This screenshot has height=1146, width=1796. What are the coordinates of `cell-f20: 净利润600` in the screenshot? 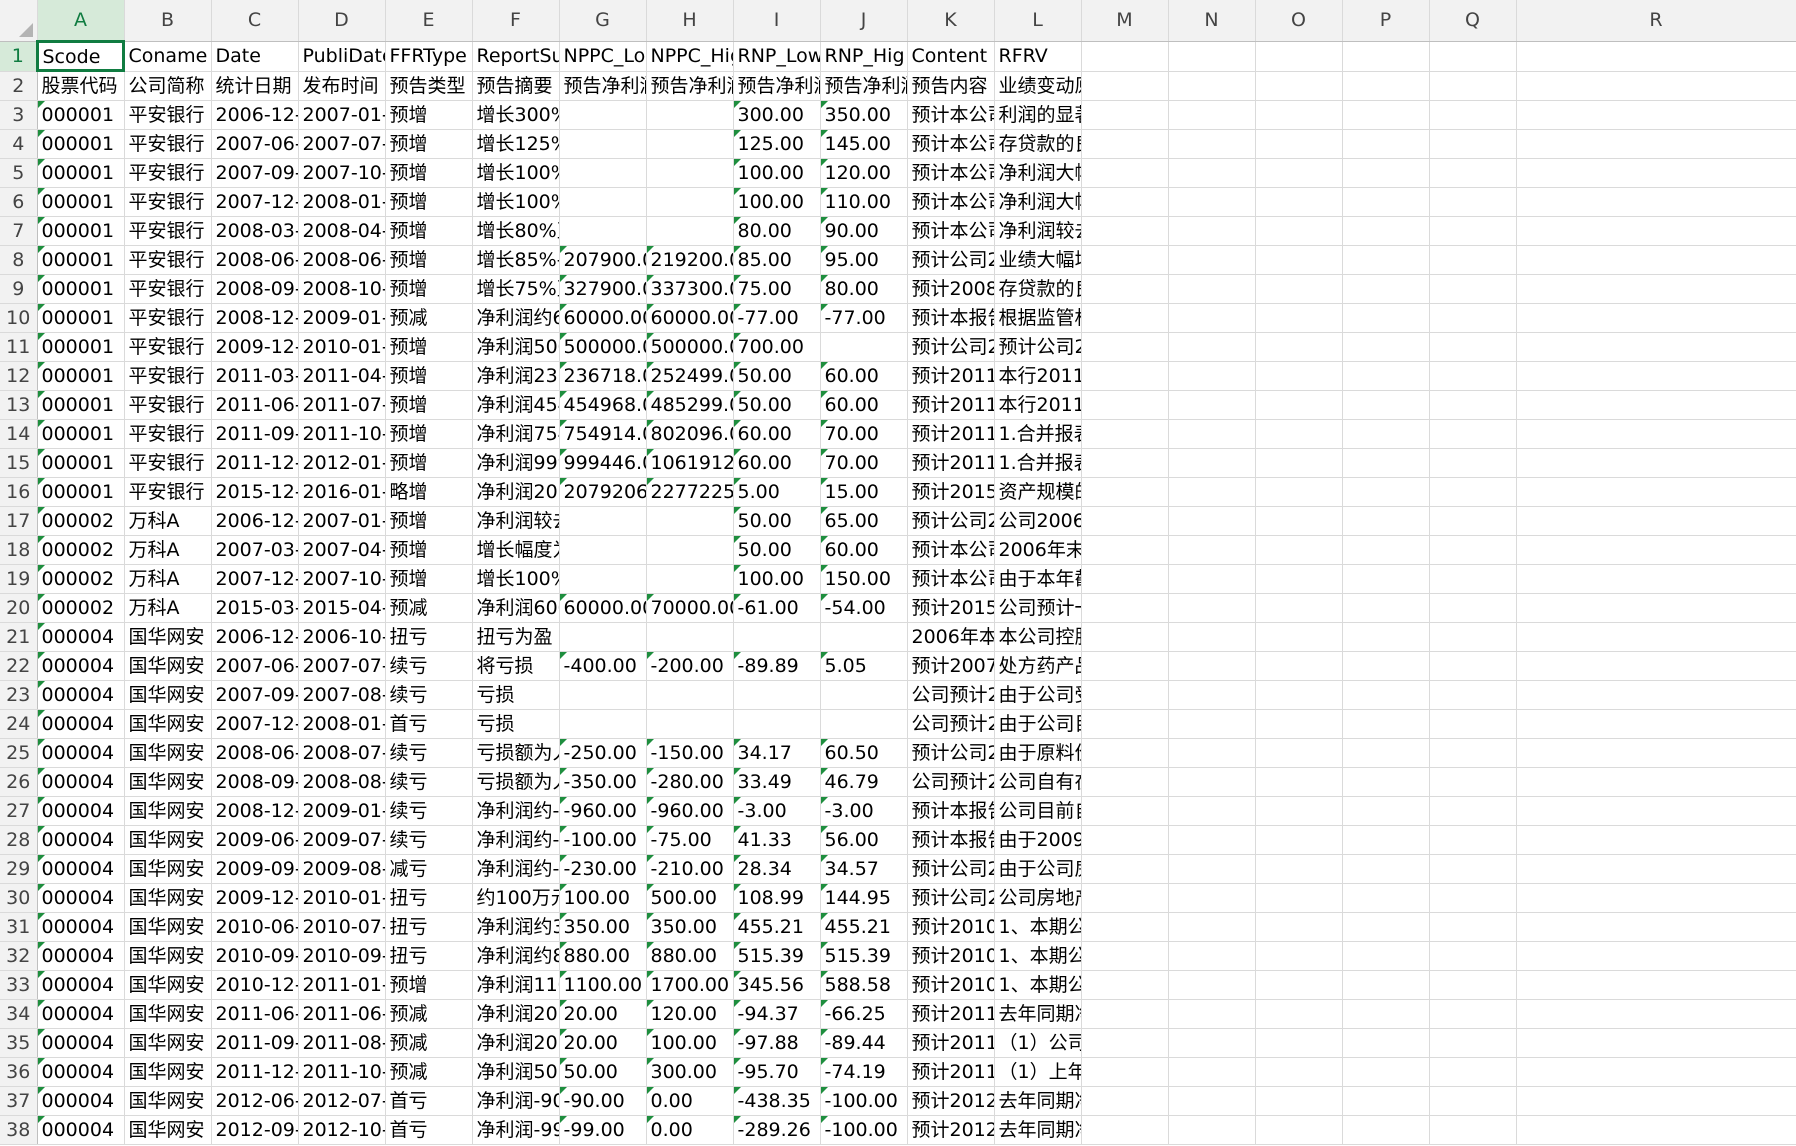 It's located at (516, 608).